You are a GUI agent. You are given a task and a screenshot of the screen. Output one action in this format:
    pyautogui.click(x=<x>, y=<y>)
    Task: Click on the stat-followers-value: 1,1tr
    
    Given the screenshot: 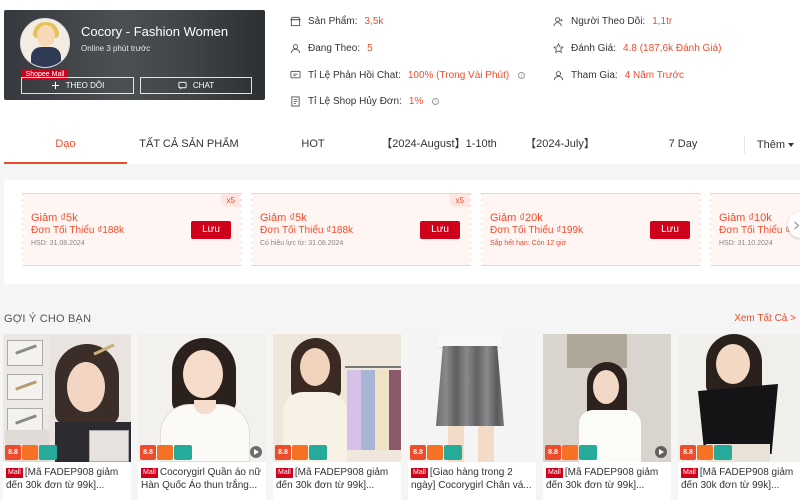 What is the action you would take?
    pyautogui.click(x=662, y=21)
    